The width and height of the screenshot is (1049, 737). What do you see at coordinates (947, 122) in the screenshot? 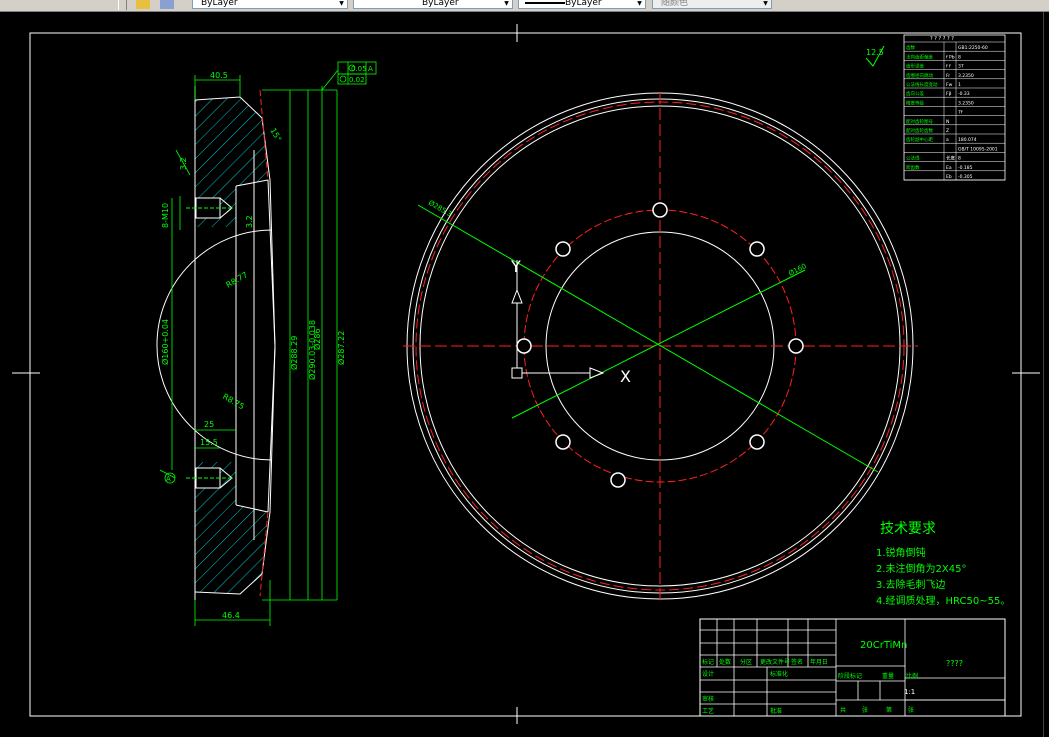
I see `param-cell: N` at bounding box center [947, 122].